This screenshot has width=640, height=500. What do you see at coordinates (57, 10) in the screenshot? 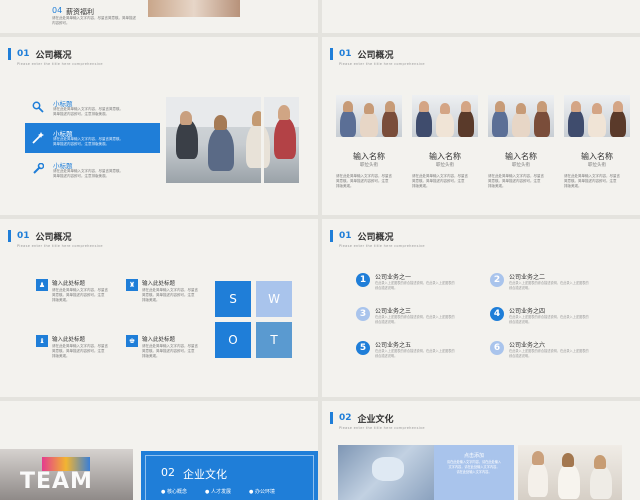
I see `strip-number: 04` at bounding box center [57, 10].